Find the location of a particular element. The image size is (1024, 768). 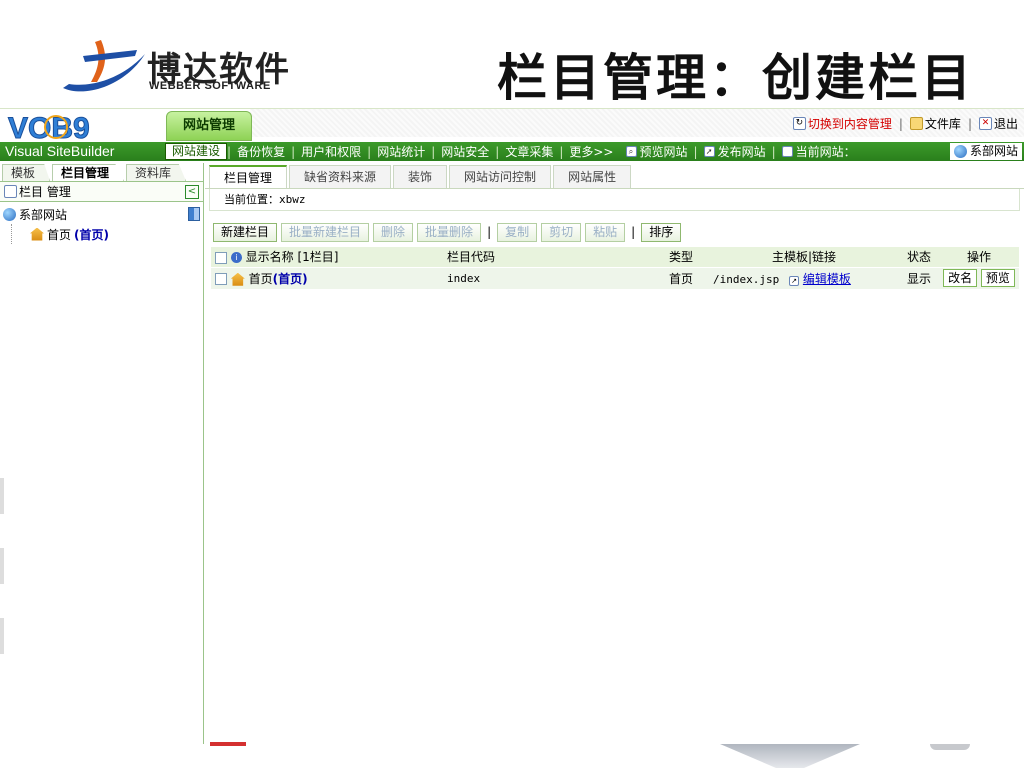

delete-button: 删除 is located at coordinates (393, 232).